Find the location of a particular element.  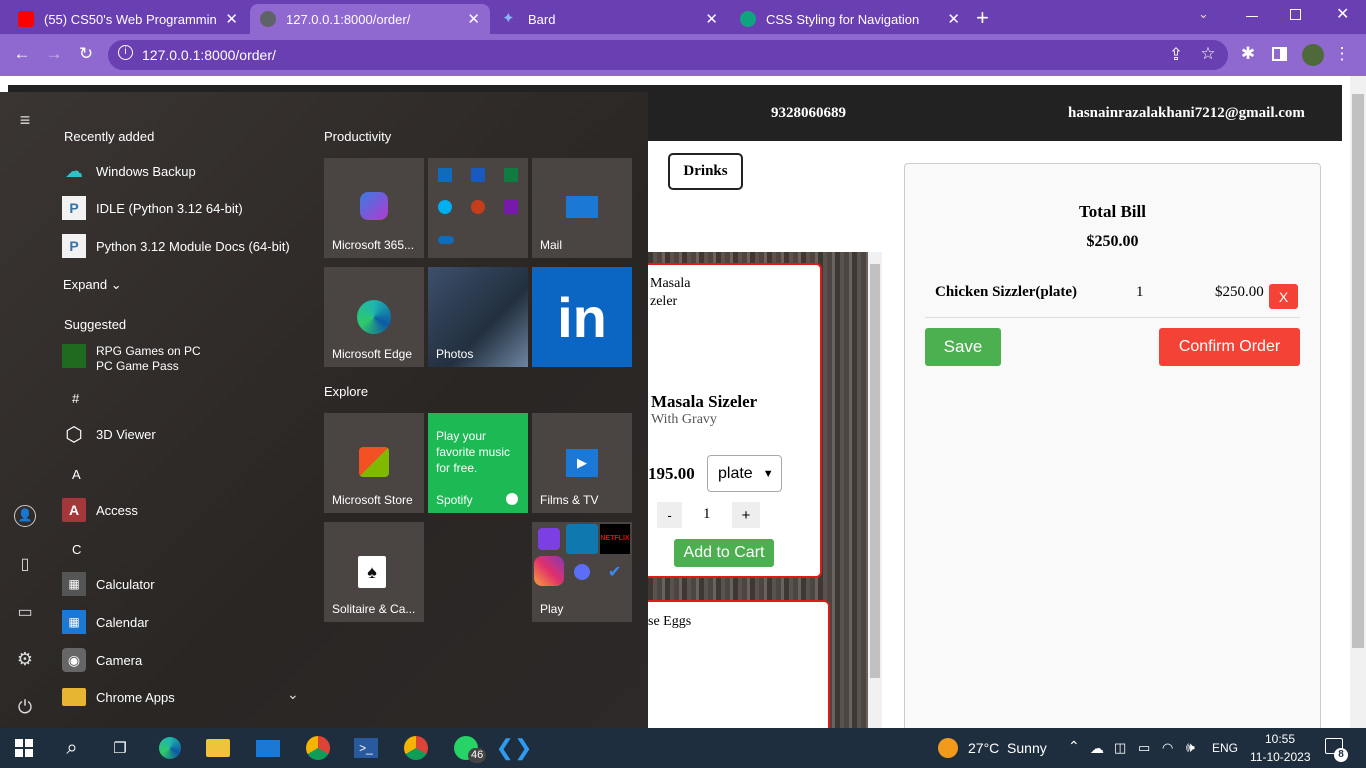

search-icon: ⌕ is located at coordinates (72, 748).